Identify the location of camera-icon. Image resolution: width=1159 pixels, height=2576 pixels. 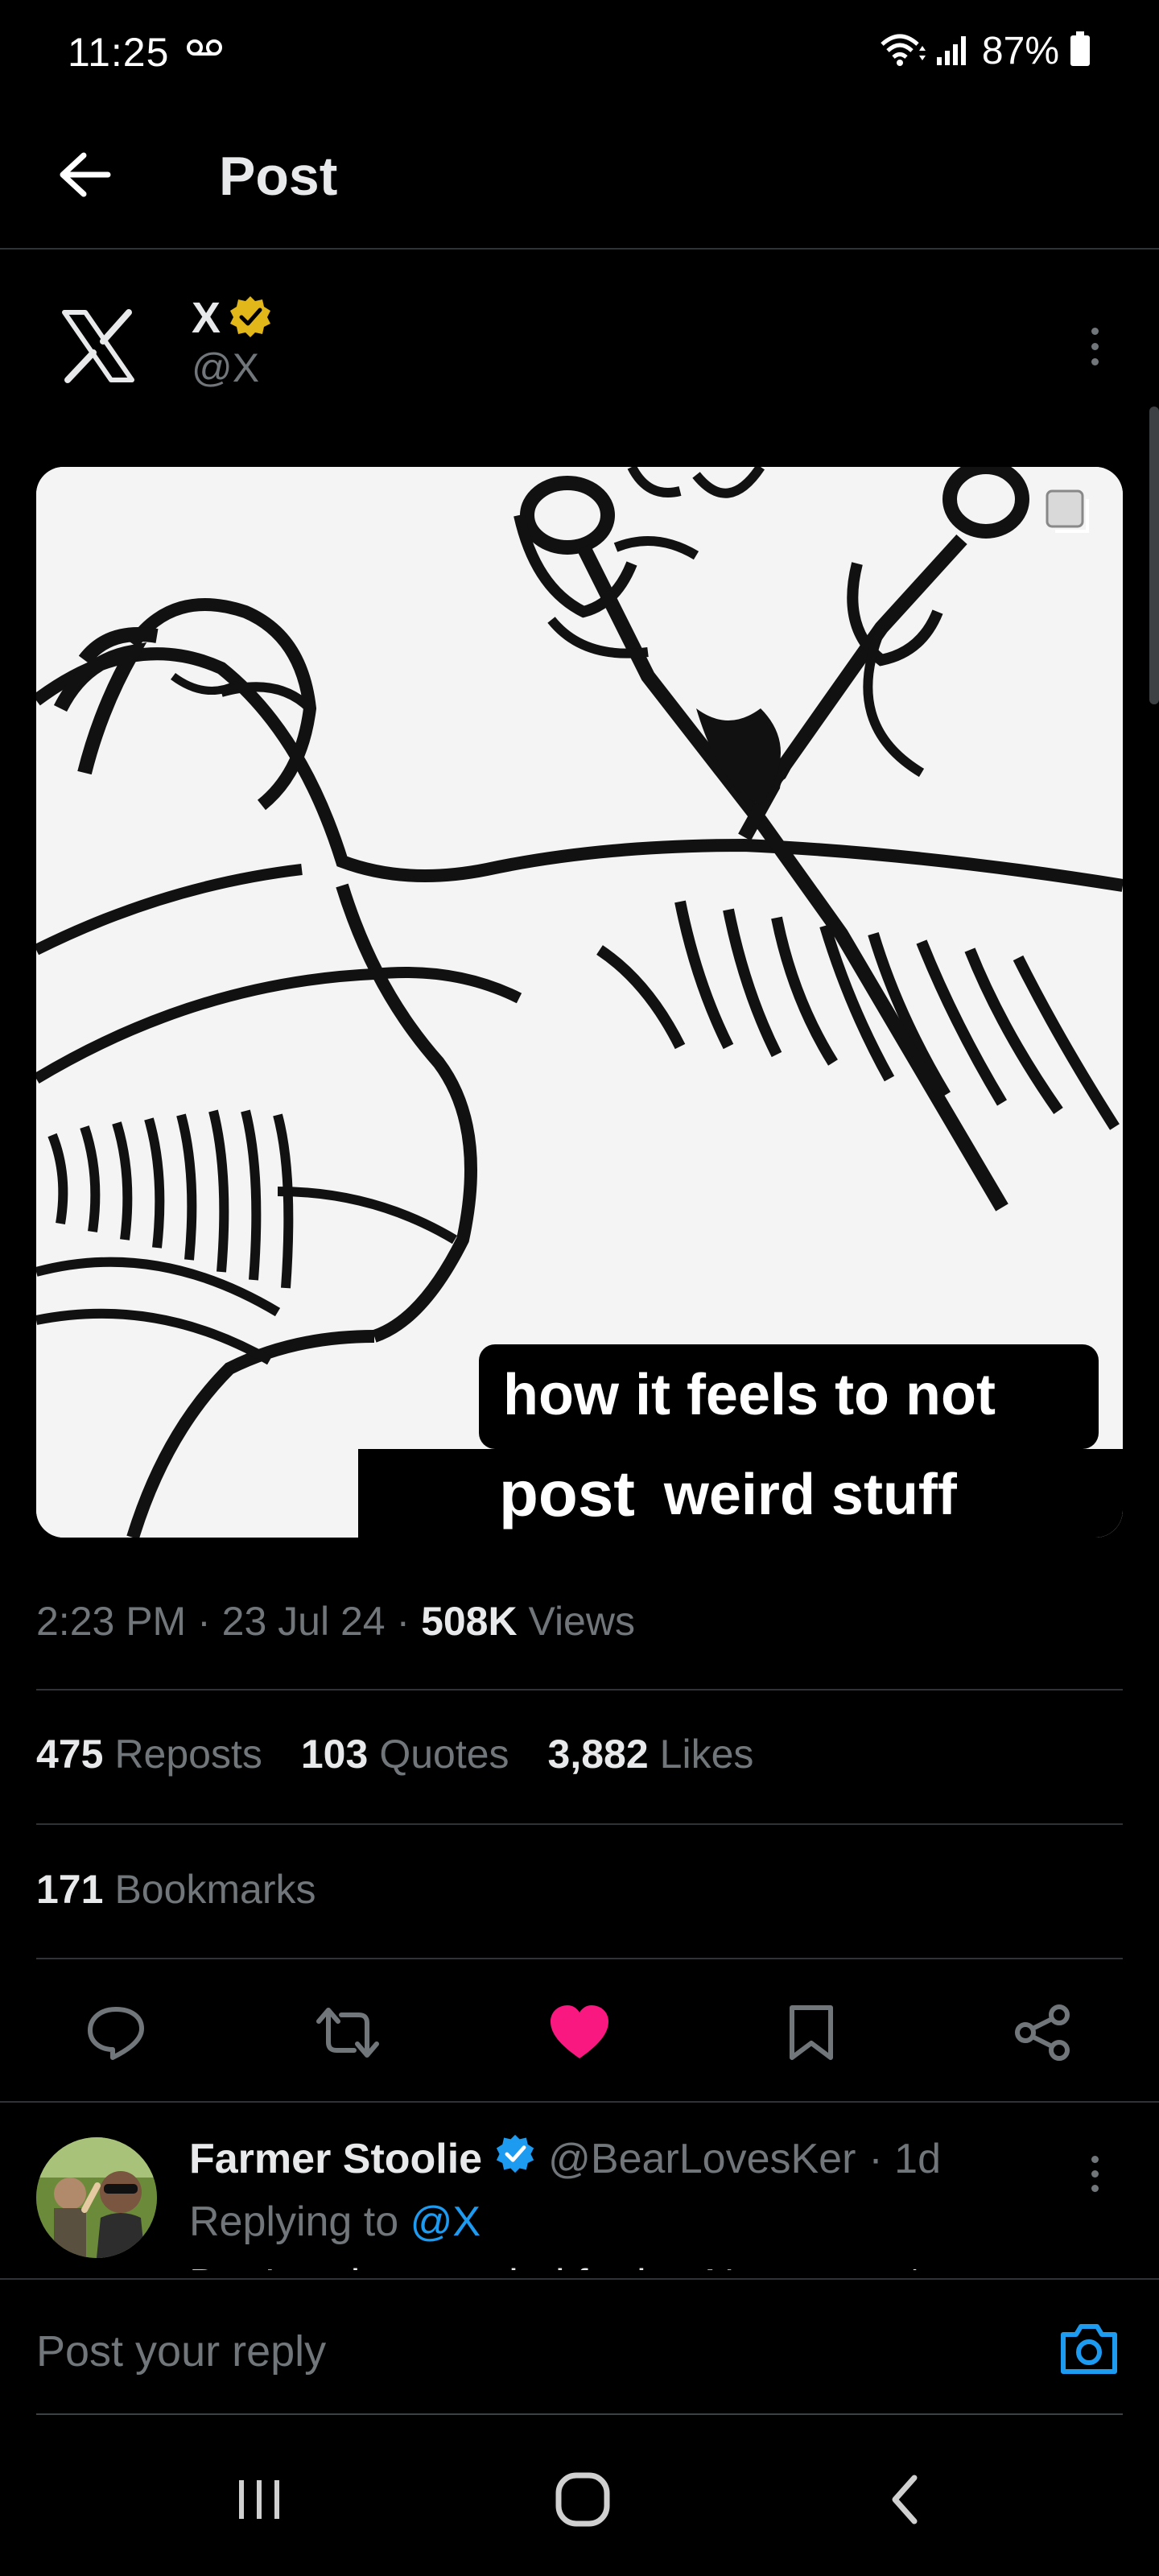
(1089, 2349).